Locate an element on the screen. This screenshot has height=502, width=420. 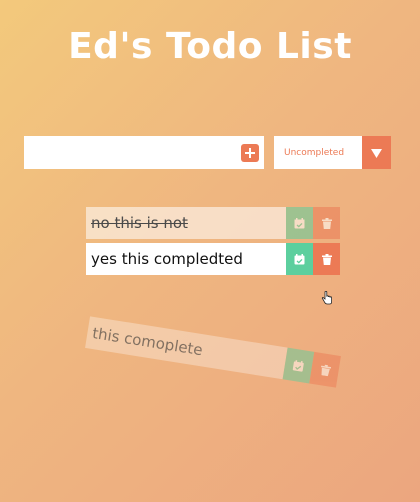
filter-selected-value: Uncompleted is located at coordinates (314, 152).